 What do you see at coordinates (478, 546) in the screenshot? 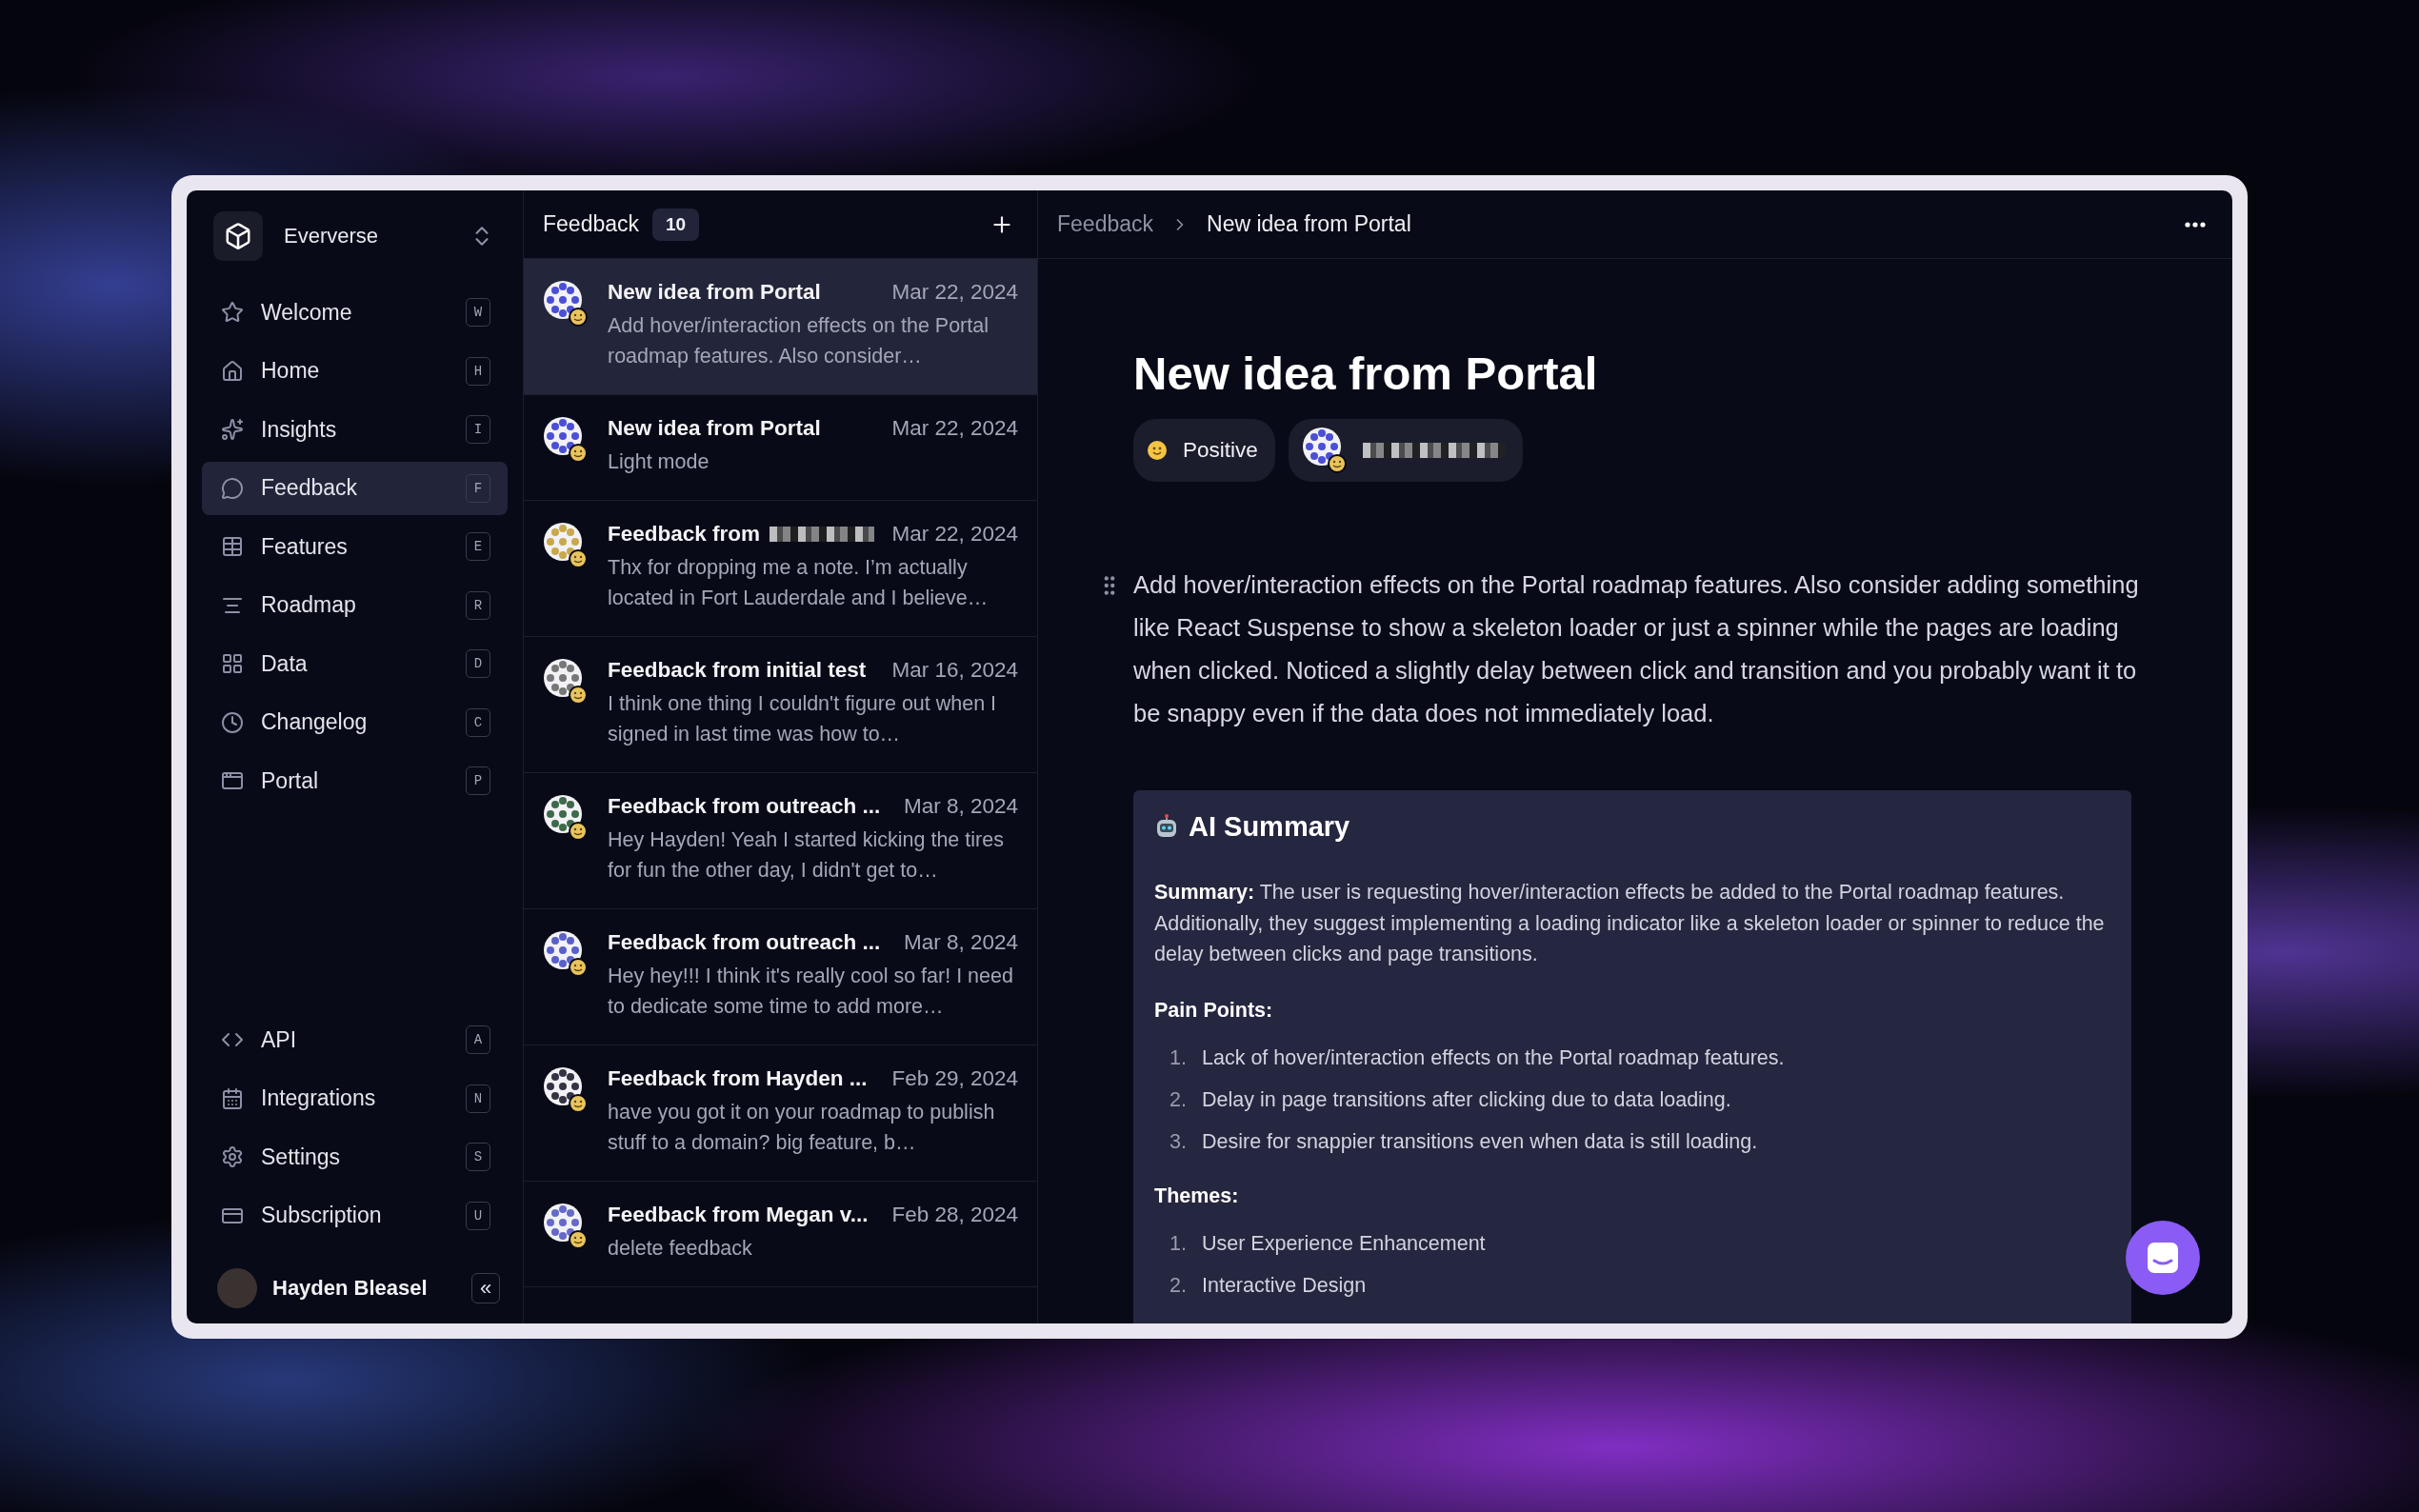
I see `shortcut-key: E` at bounding box center [478, 546].